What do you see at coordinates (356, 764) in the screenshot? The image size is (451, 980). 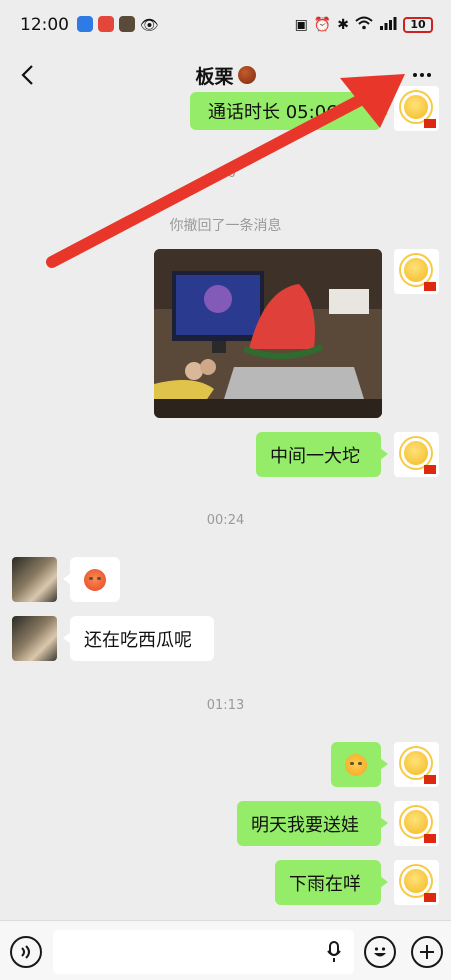 I see `sleepy-emoji-icon` at bounding box center [356, 764].